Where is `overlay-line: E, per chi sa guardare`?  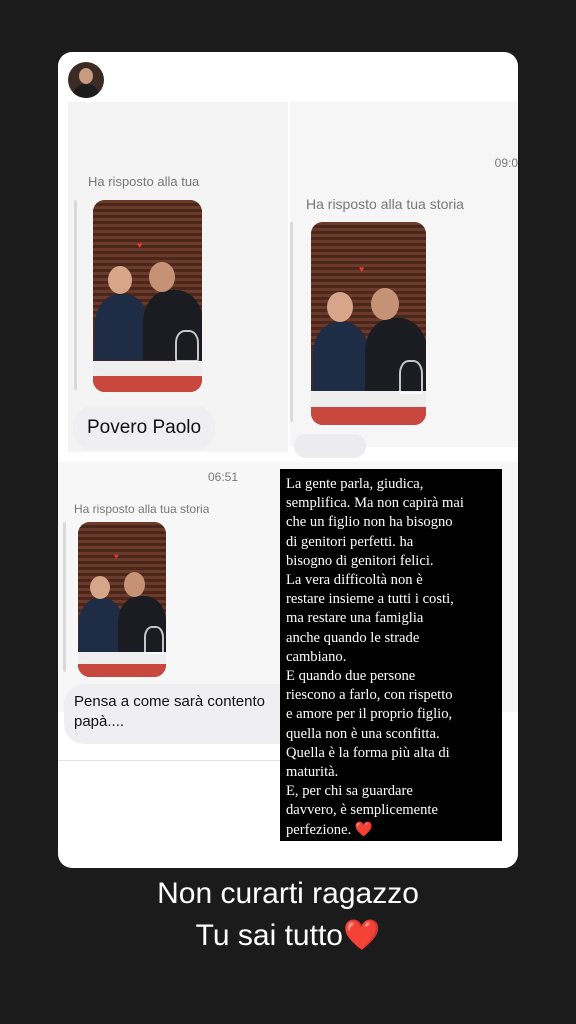 overlay-line: E, per chi sa guardare is located at coordinates (349, 791).